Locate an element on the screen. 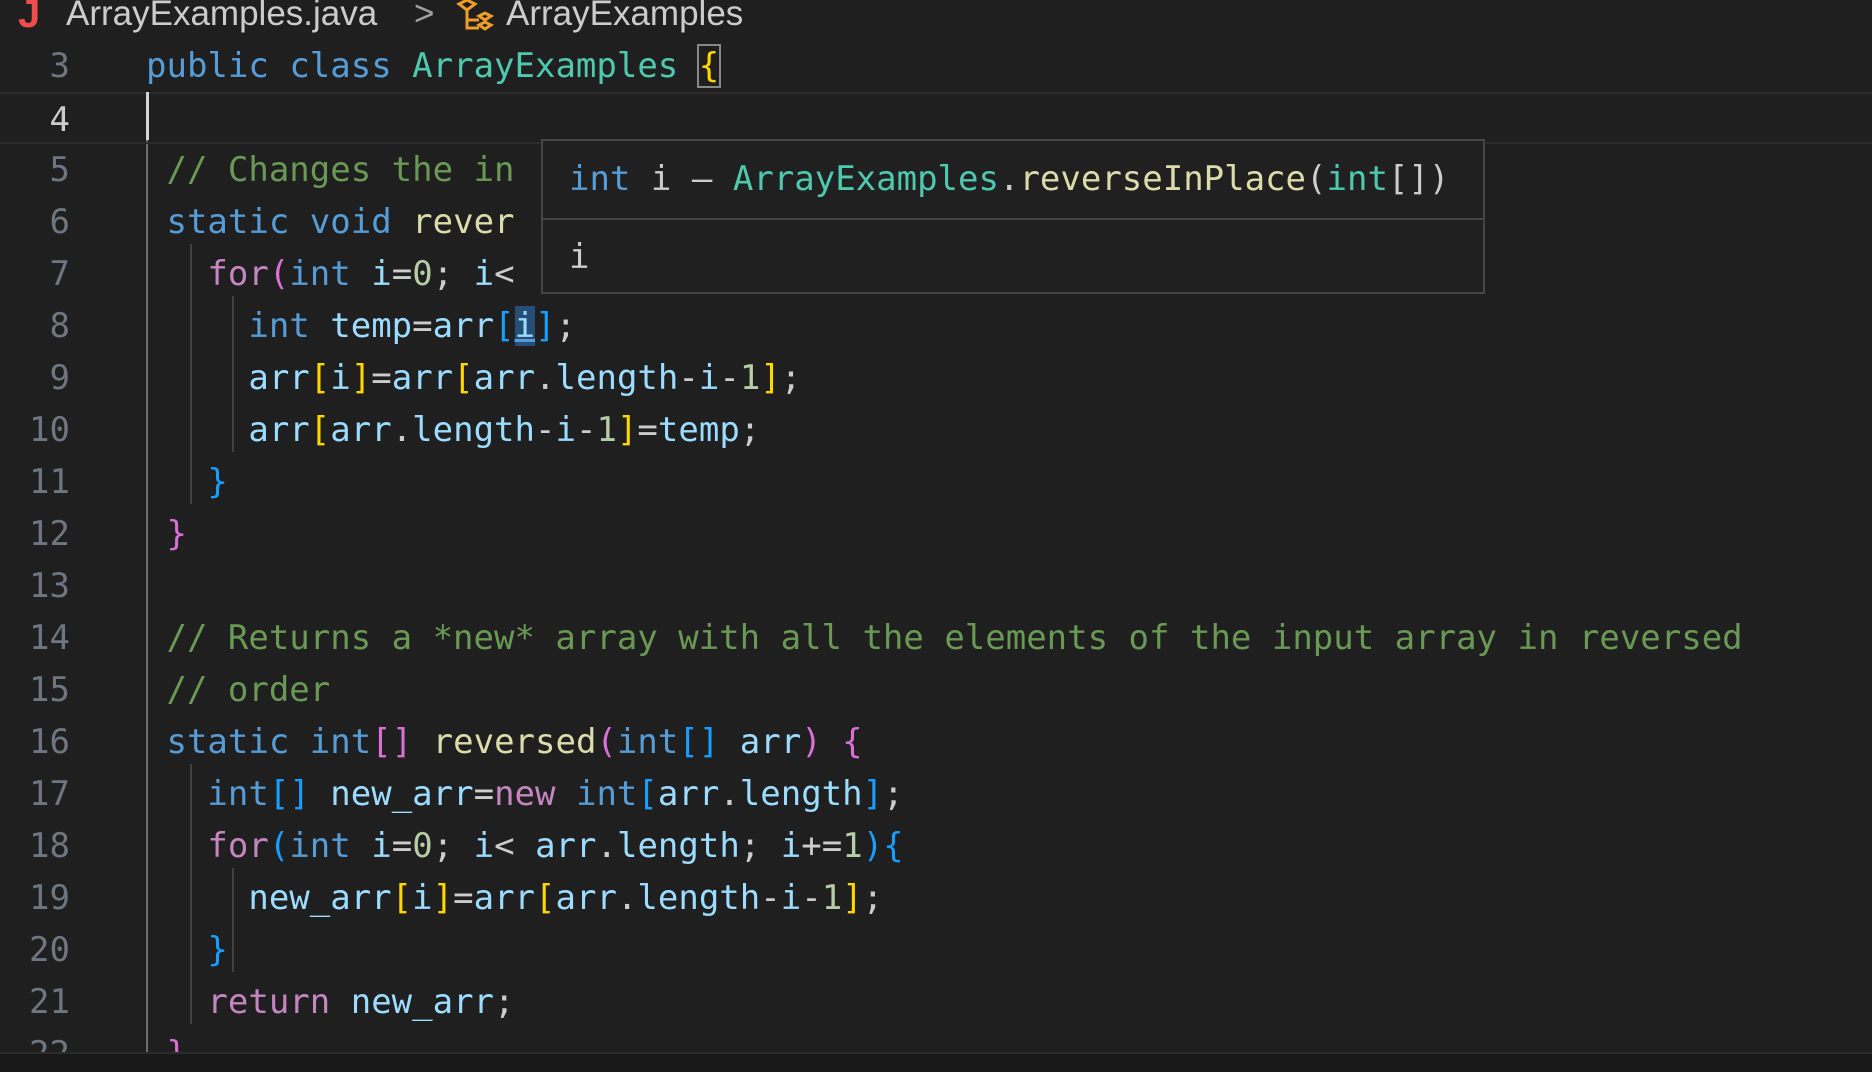 The height and width of the screenshot is (1072, 1872). code-line: 12 } is located at coordinates (936, 534).